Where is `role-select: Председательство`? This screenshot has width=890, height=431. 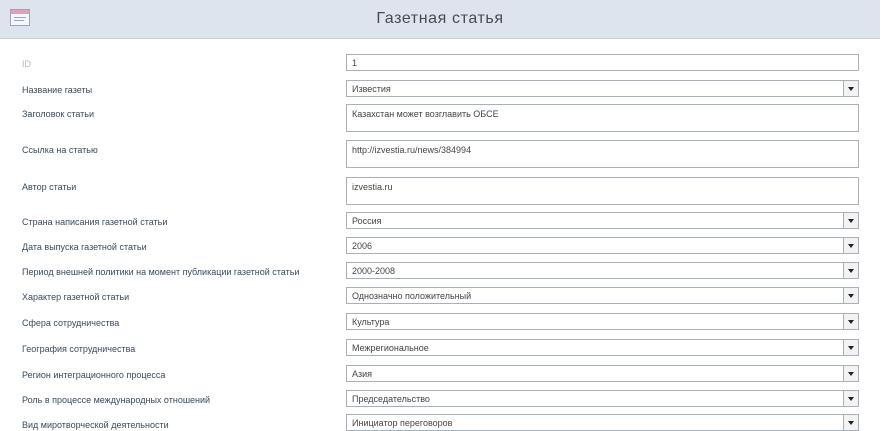
role-select: Председательство is located at coordinates (602, 398).